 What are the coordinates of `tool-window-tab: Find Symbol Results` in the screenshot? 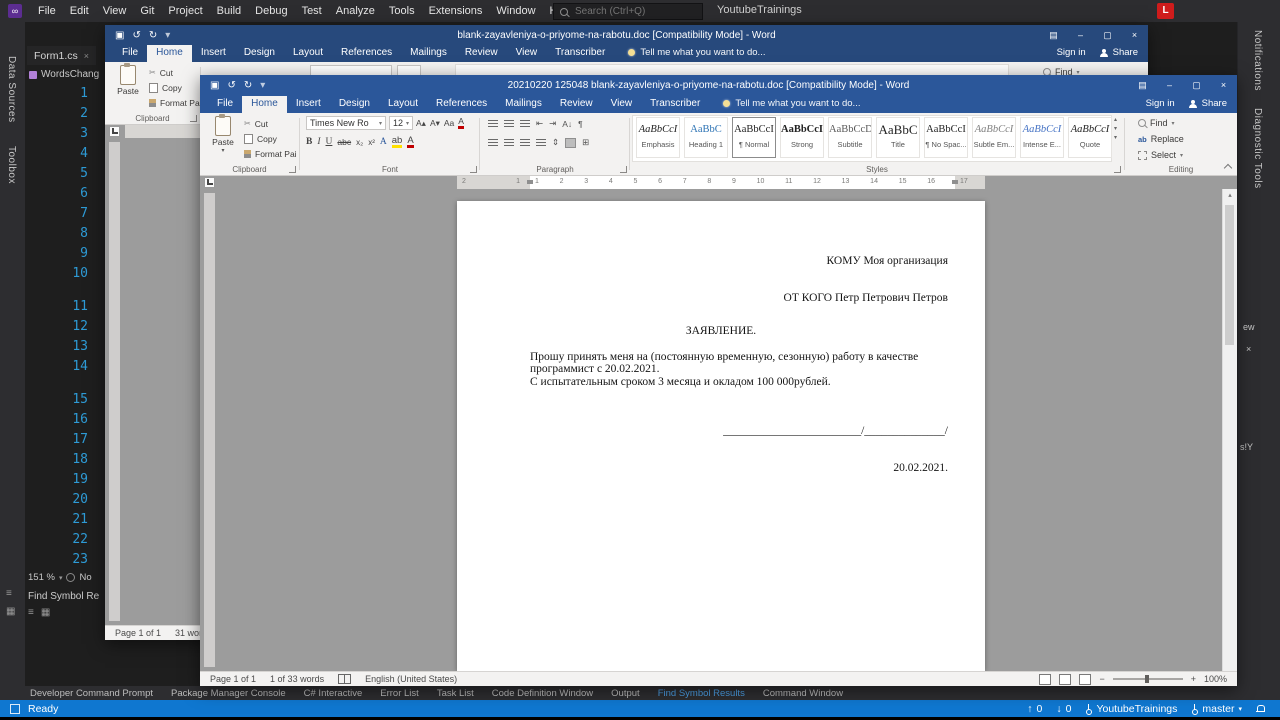 It's located at (701, 693).